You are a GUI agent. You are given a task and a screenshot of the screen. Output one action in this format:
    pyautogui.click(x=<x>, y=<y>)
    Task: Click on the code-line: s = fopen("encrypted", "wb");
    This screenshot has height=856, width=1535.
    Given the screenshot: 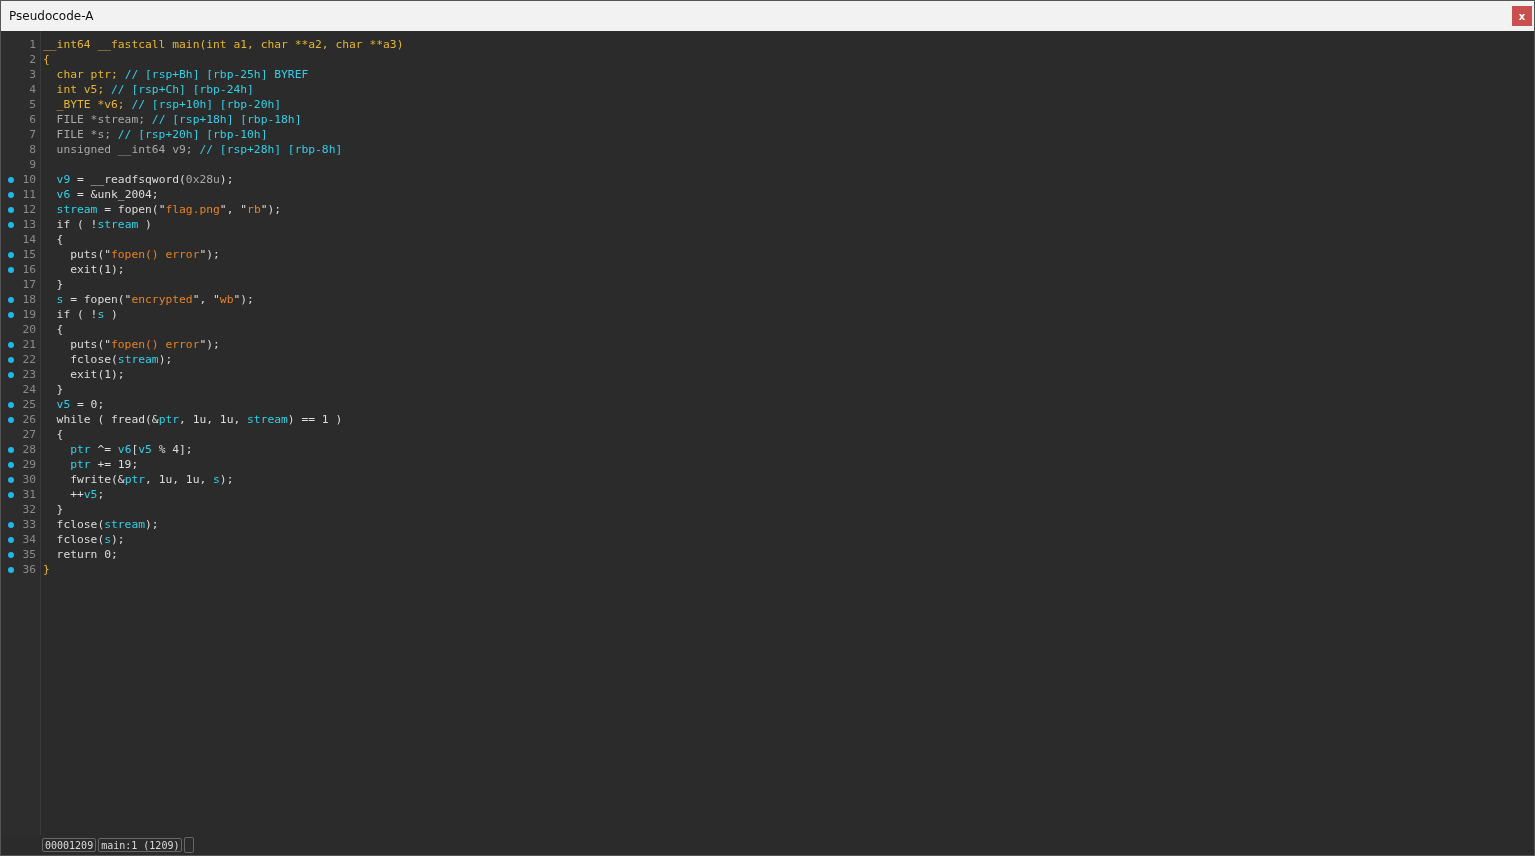 What is the action you would take?
    pyautogui.click(x=154, y=299)
    